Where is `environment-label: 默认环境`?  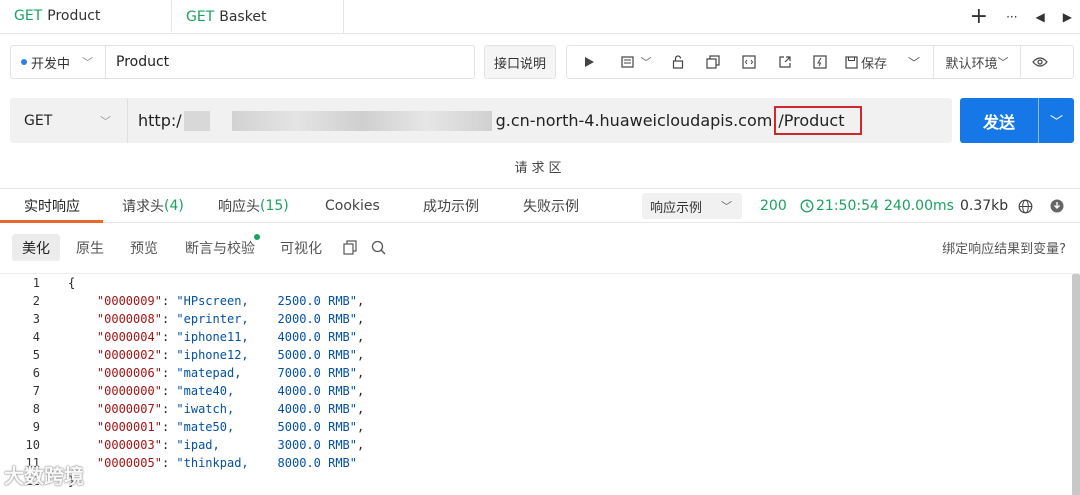
environment-label: 默认环境 is located at coordinates (971, 64).